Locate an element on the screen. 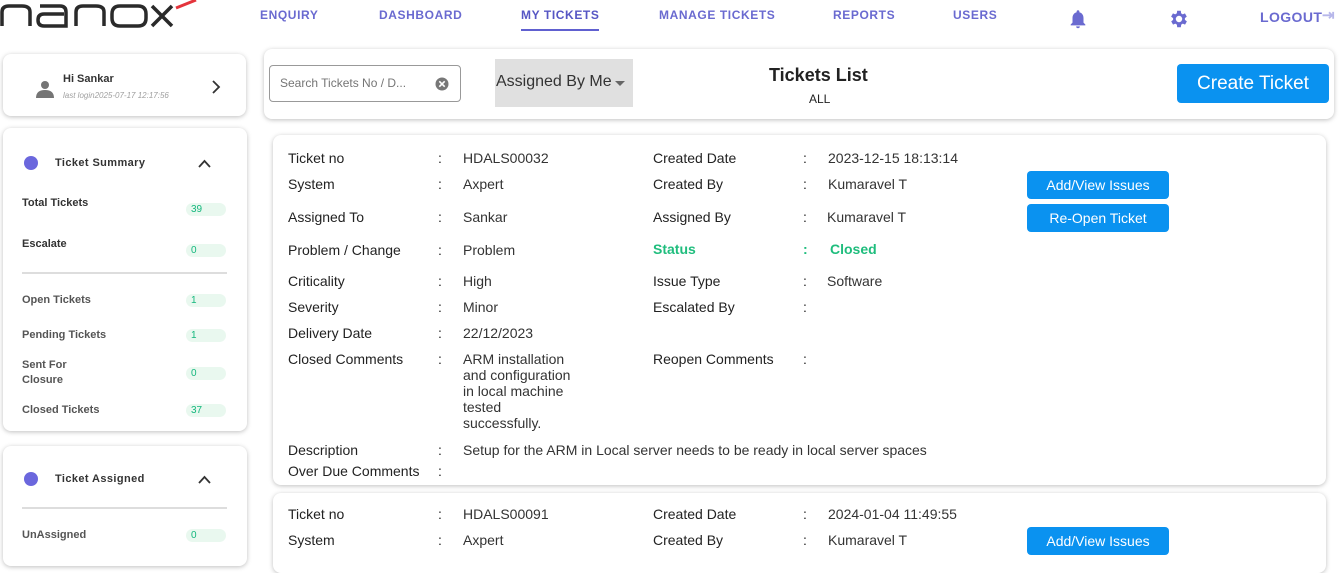 This screenshot has height=573, width=1339. assigned-filter-select: Assigned By Me is located at coordinates (564, 83).